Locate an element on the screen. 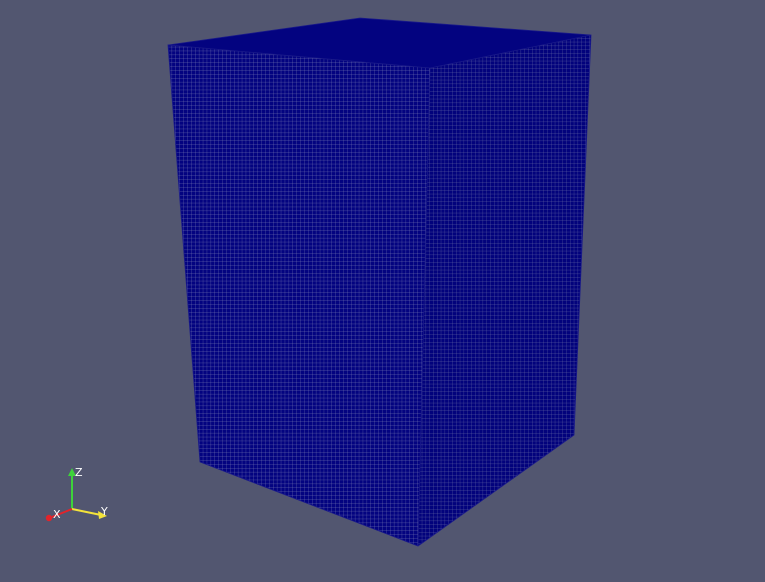  x-axis-arrow is located at coordinates (49, 518).